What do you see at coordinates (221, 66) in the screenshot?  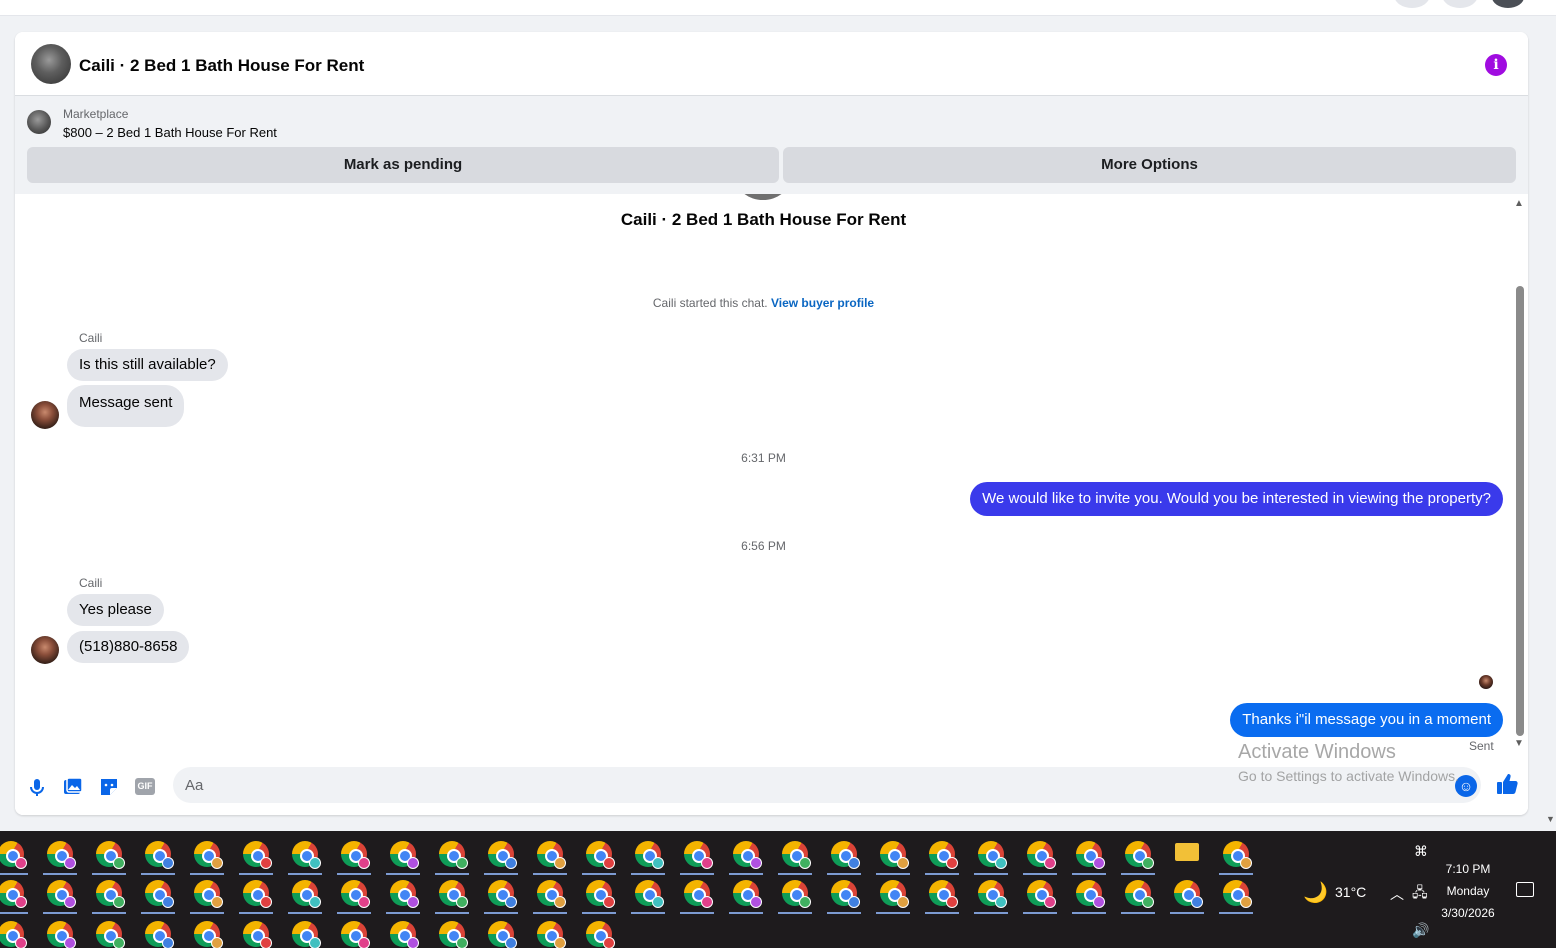 I see `chat-title: Caili · 2 Bed 1 Bath House For Rent` at bounding box center [221, 66].